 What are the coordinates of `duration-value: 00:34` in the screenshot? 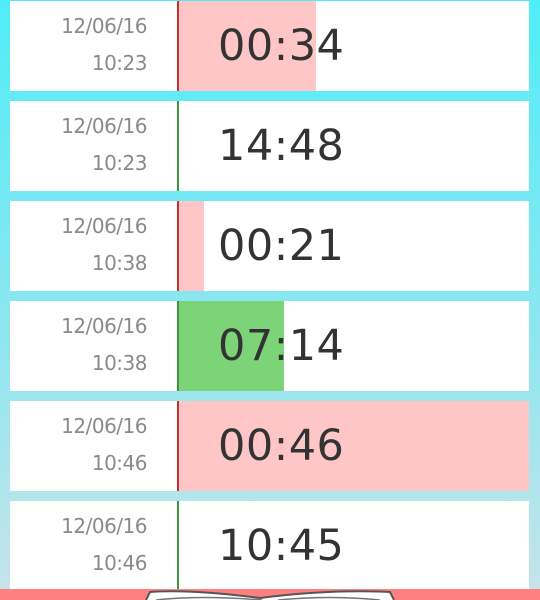 It's located at (281, 46).